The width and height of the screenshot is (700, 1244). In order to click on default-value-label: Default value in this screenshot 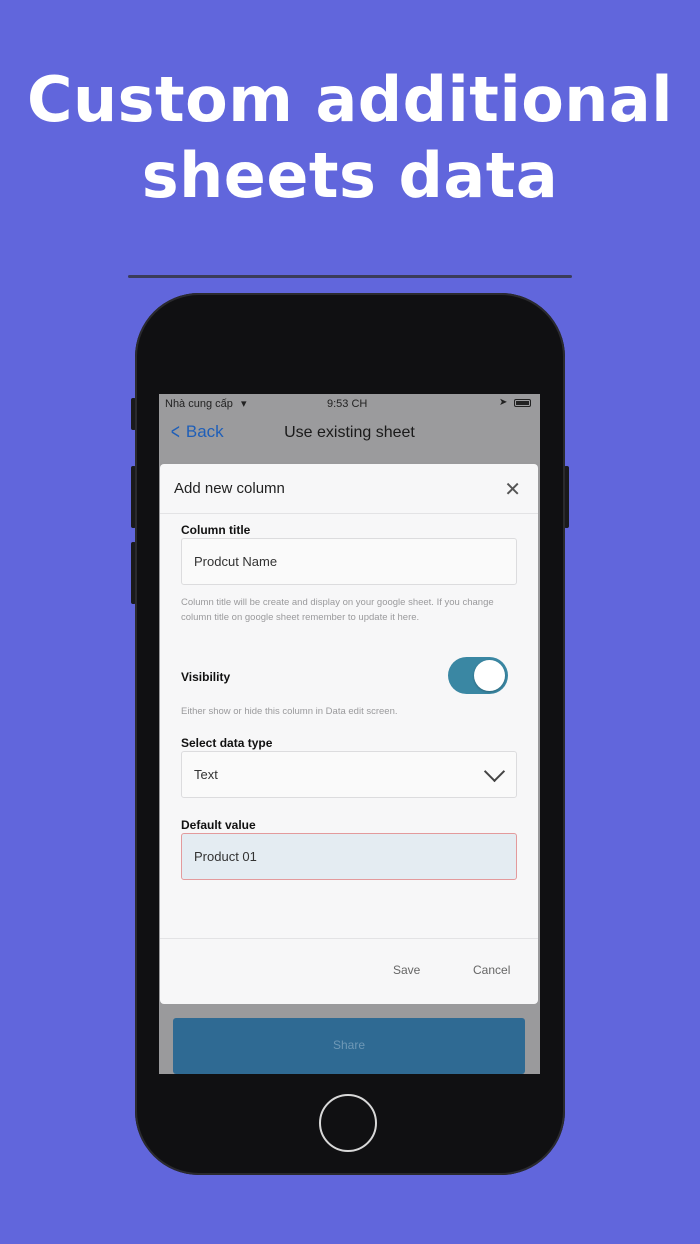, I will do `click(218, 825)`.